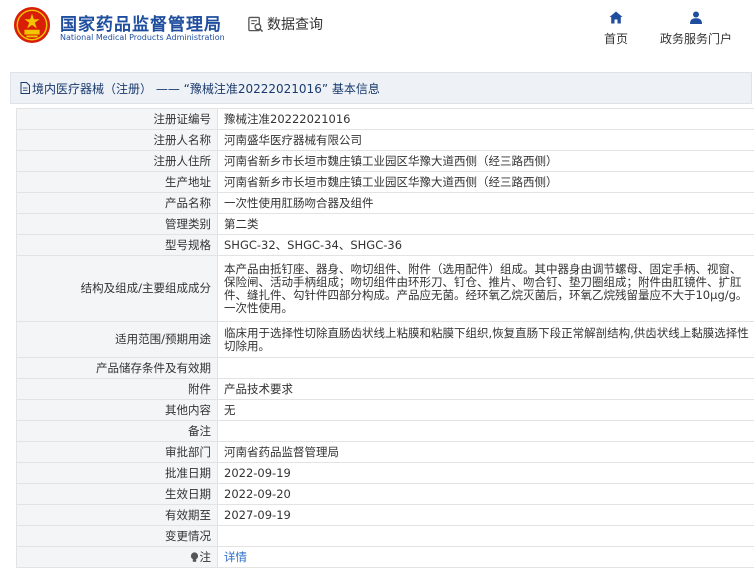 This screenshot has width=754, height=573. Describe the element at coordinates (117, 224) in the screenshot. I see `field-label: 管理类别` at that location.